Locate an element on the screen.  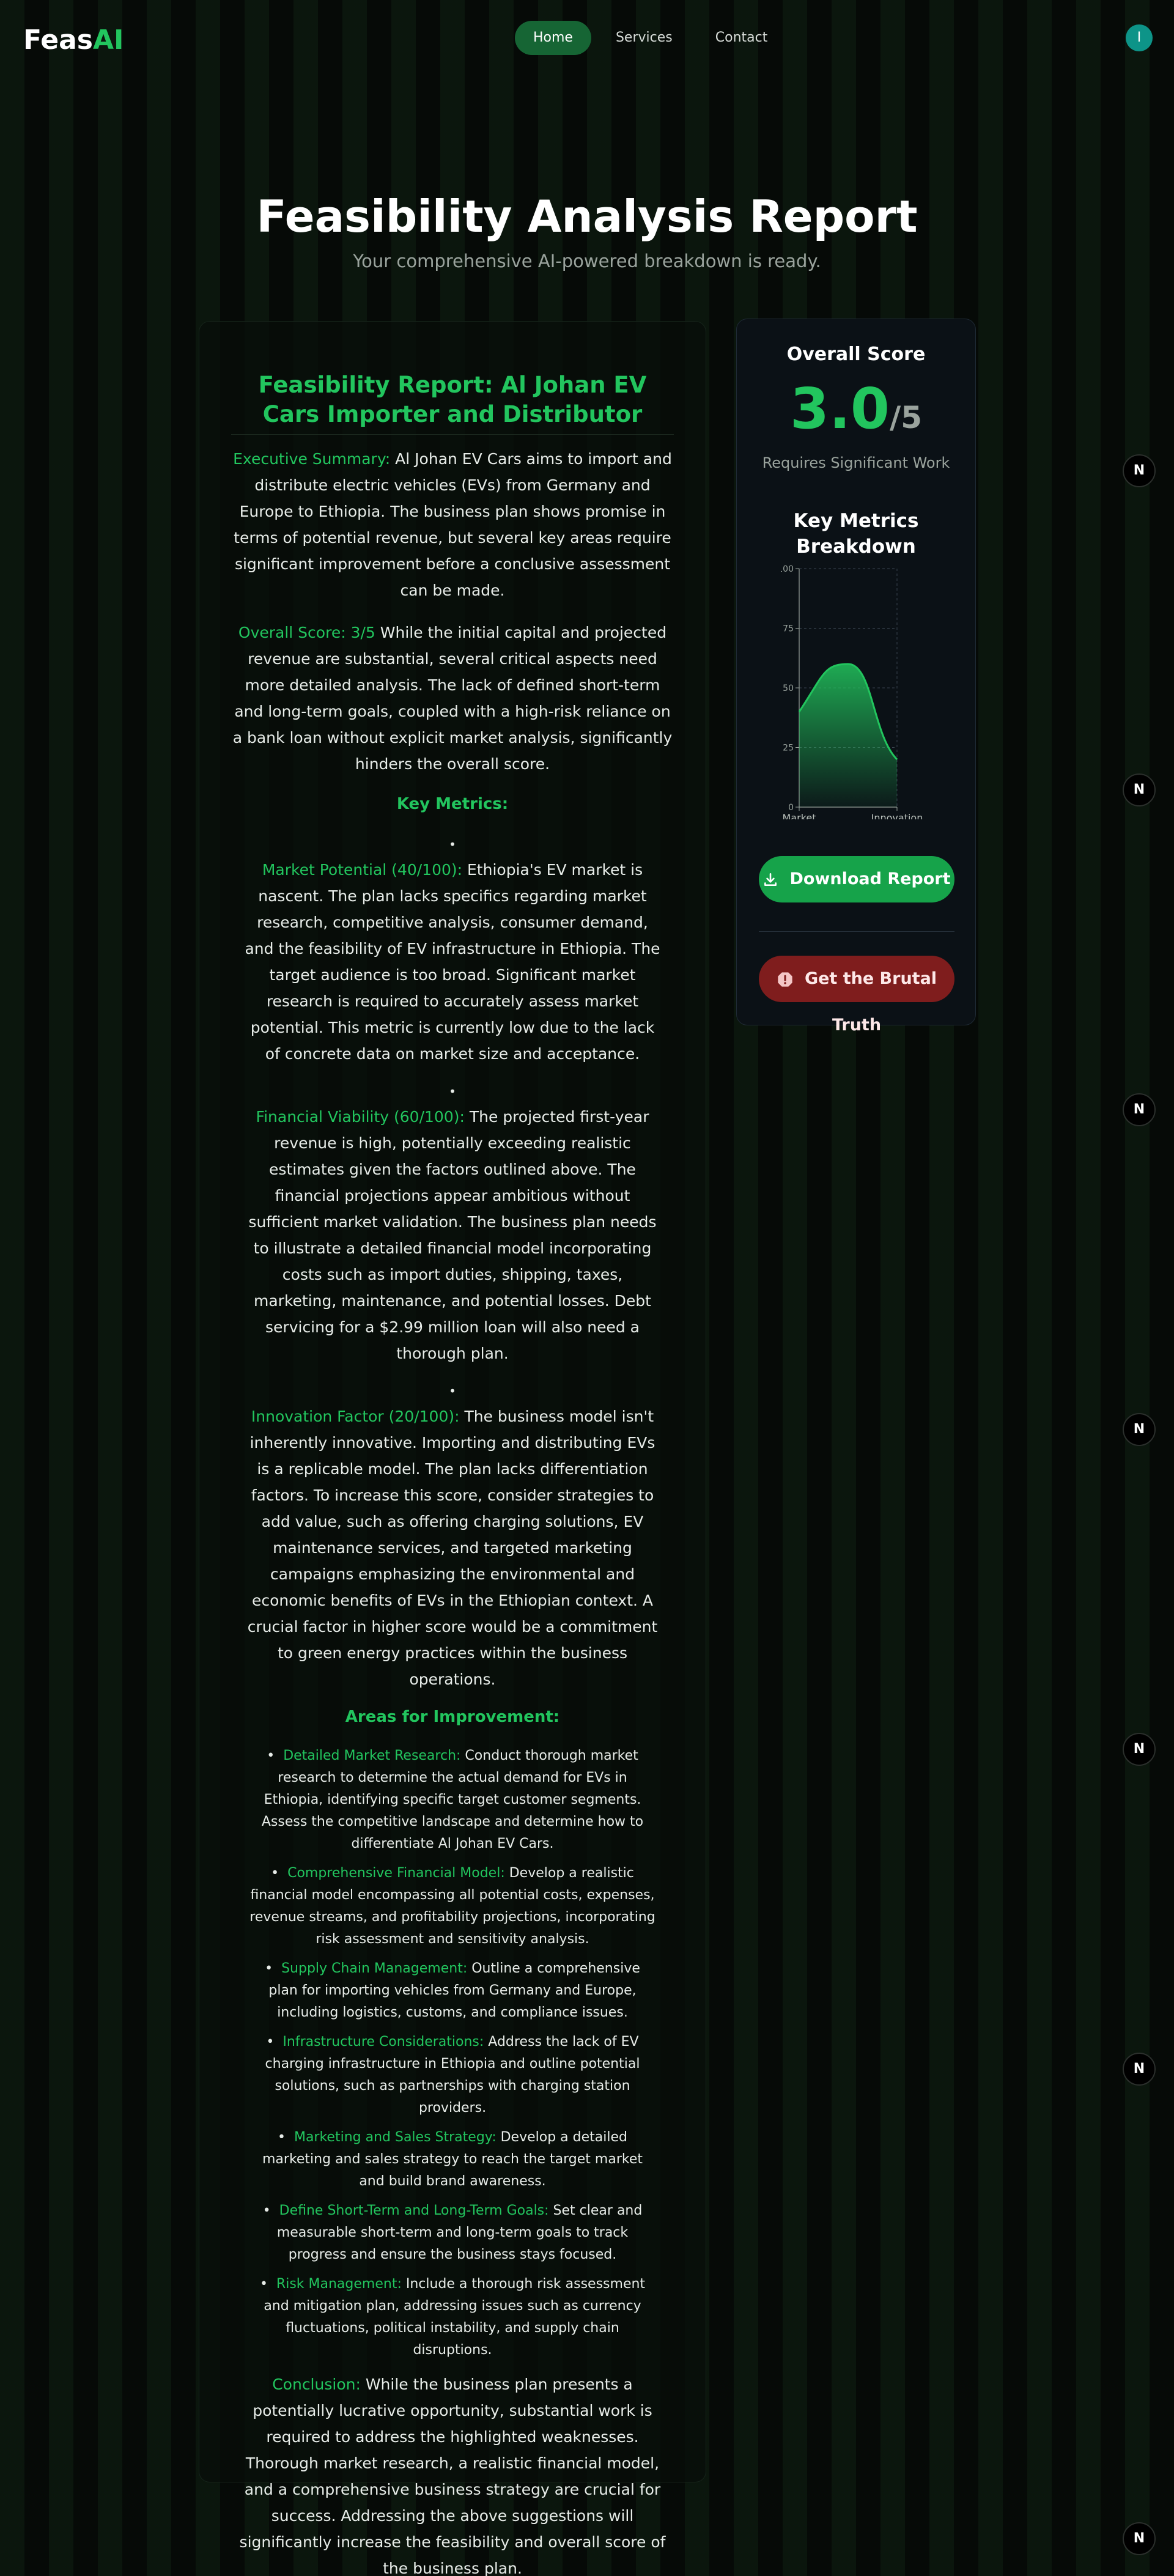
logo-text-ai: AI is located at coordinates (108, 40).